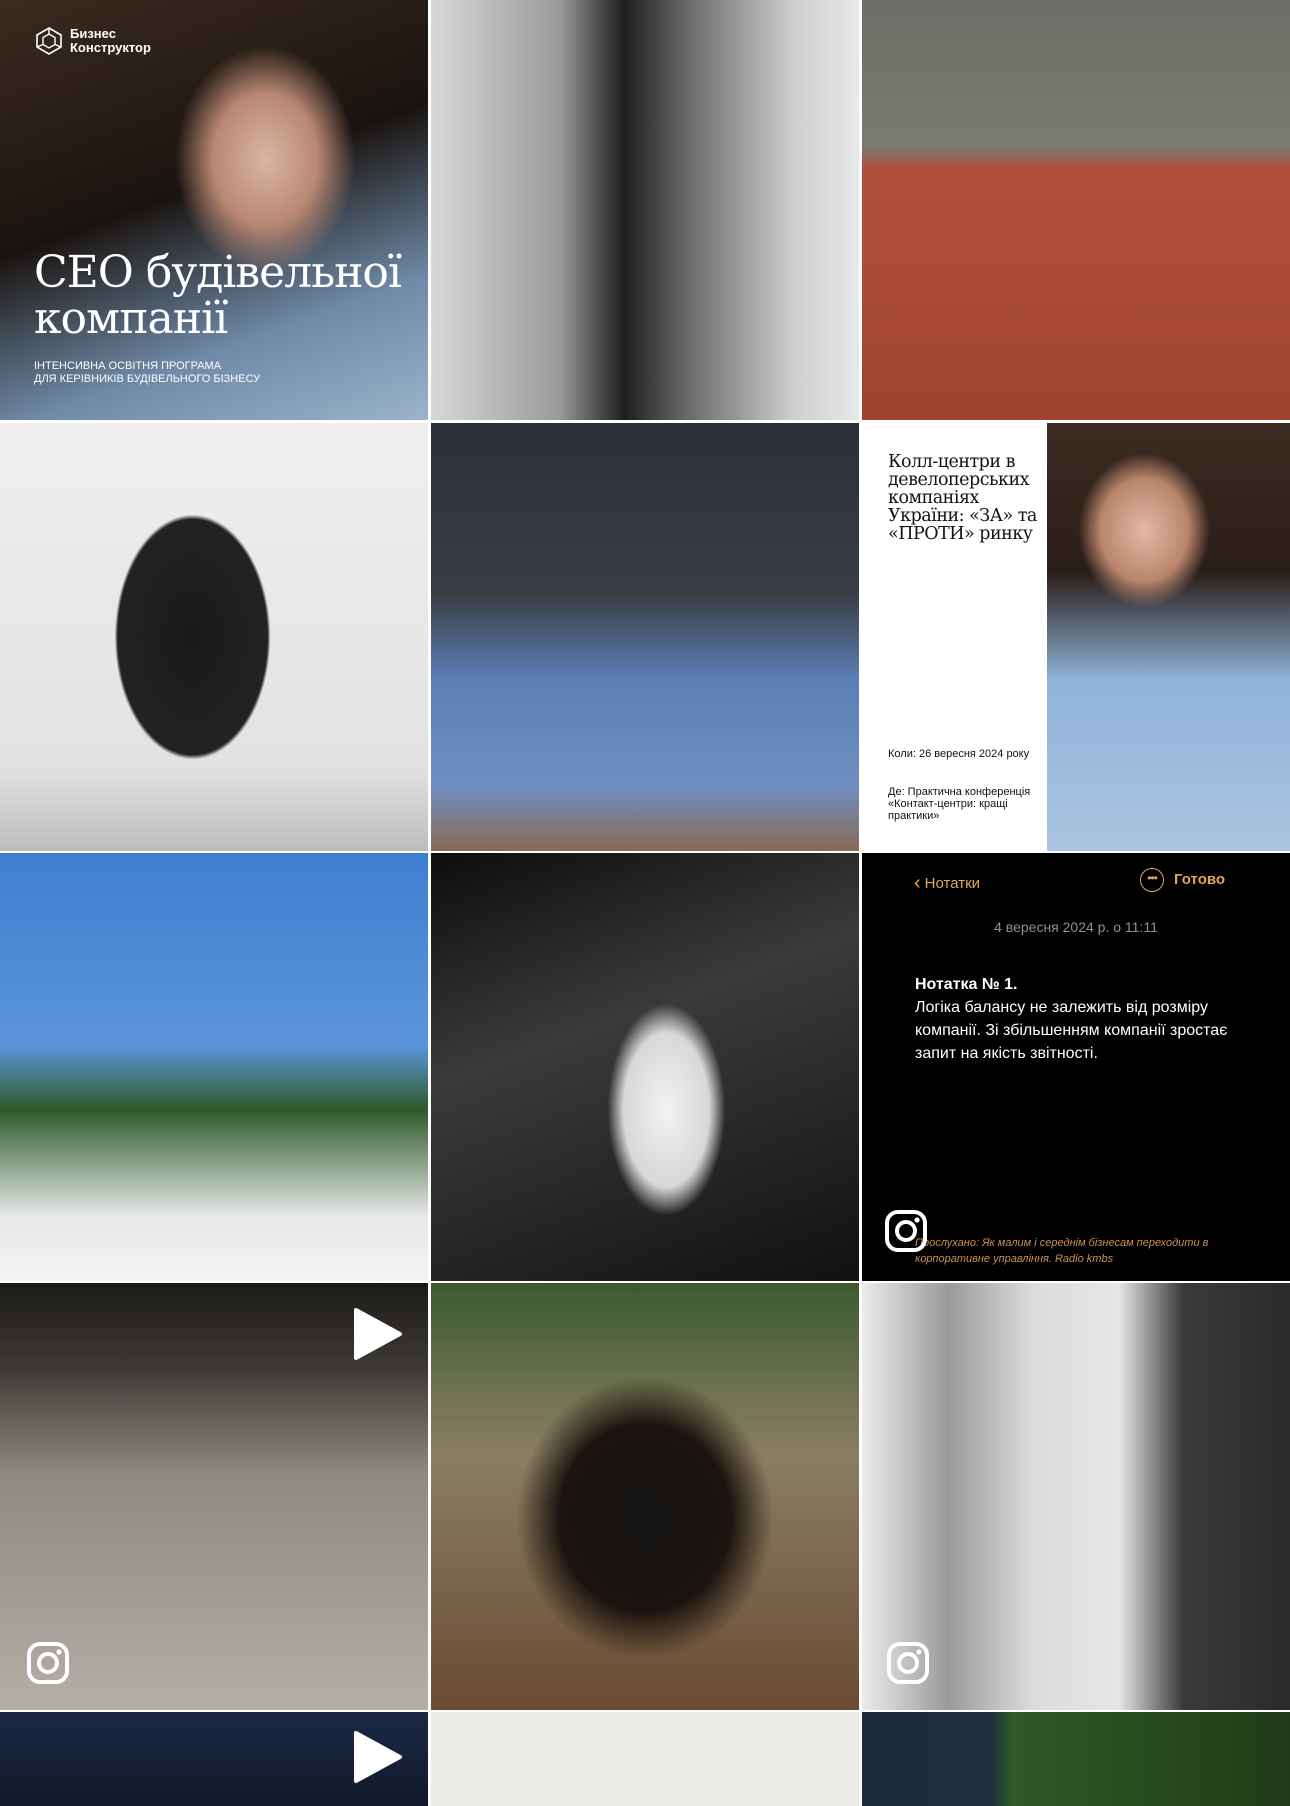 The width and height of the screenshot is (1290, 1806). I want to click on post-photo-greenery, so click(1076, 1759).